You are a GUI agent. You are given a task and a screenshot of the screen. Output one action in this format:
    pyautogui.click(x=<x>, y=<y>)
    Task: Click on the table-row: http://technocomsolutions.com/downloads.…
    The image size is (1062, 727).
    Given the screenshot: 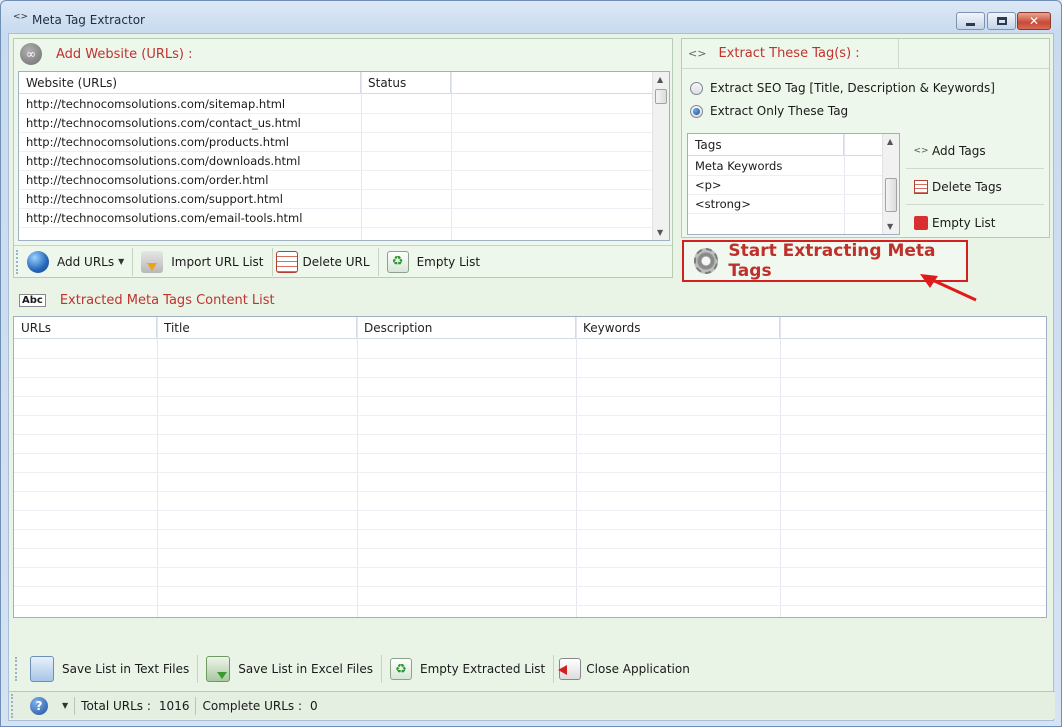 What is the action you would take?
    pyautogui.click(x=336, y=161)
    